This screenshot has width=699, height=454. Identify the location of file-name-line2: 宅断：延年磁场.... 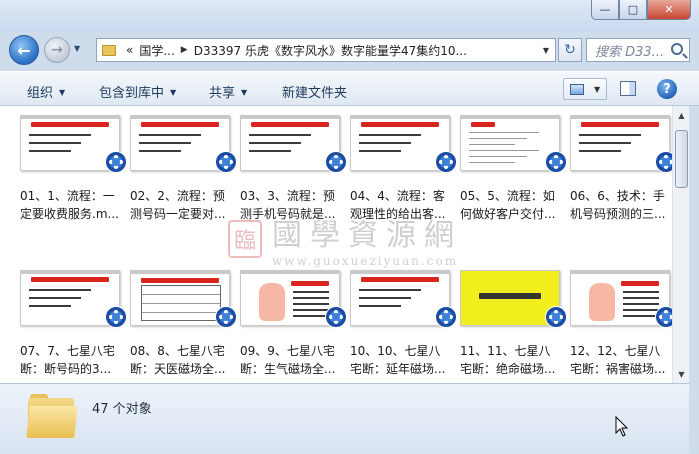
(398, 369).